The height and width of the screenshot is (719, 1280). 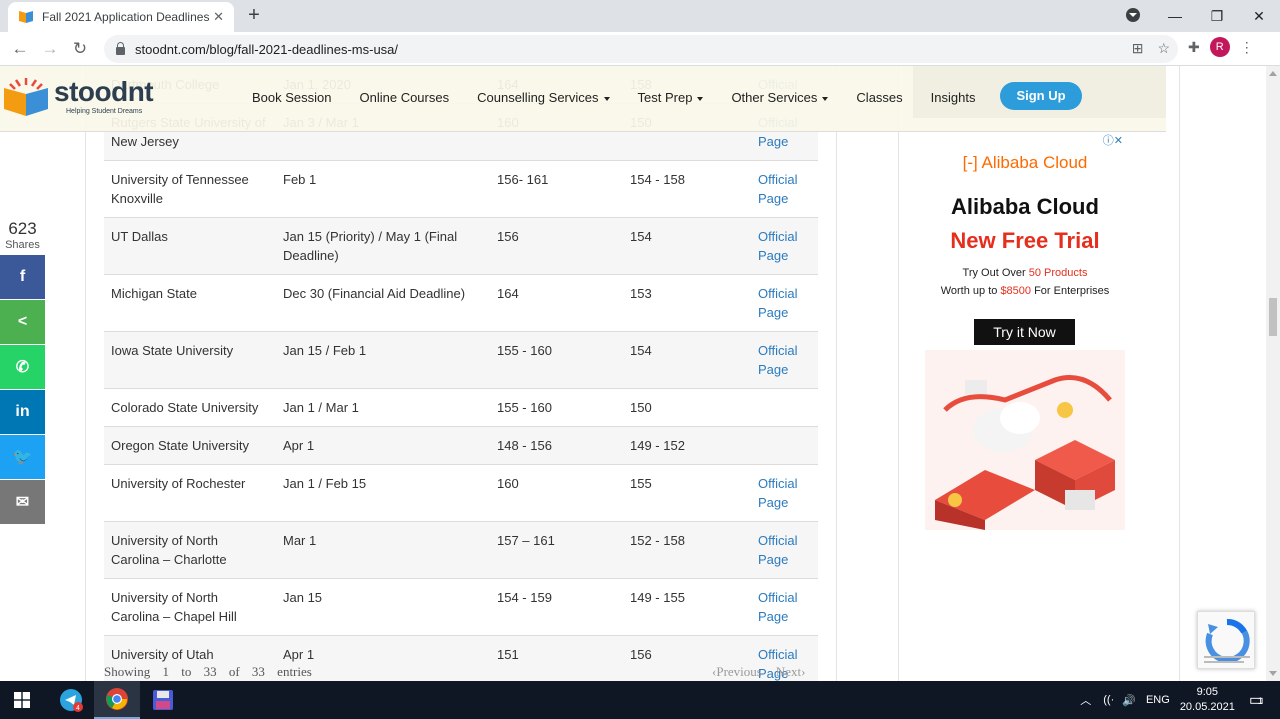 What do you see at coordinates (1217, 16) in the screenshot?
I see `restore-button: ❐` at bounding box center [1217, 16].